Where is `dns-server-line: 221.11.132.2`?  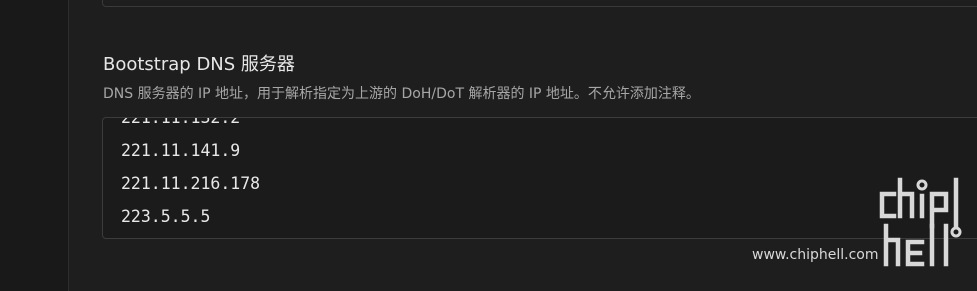
dns-server-line: 221.11.132.2 is located at coordinates (181, 122).